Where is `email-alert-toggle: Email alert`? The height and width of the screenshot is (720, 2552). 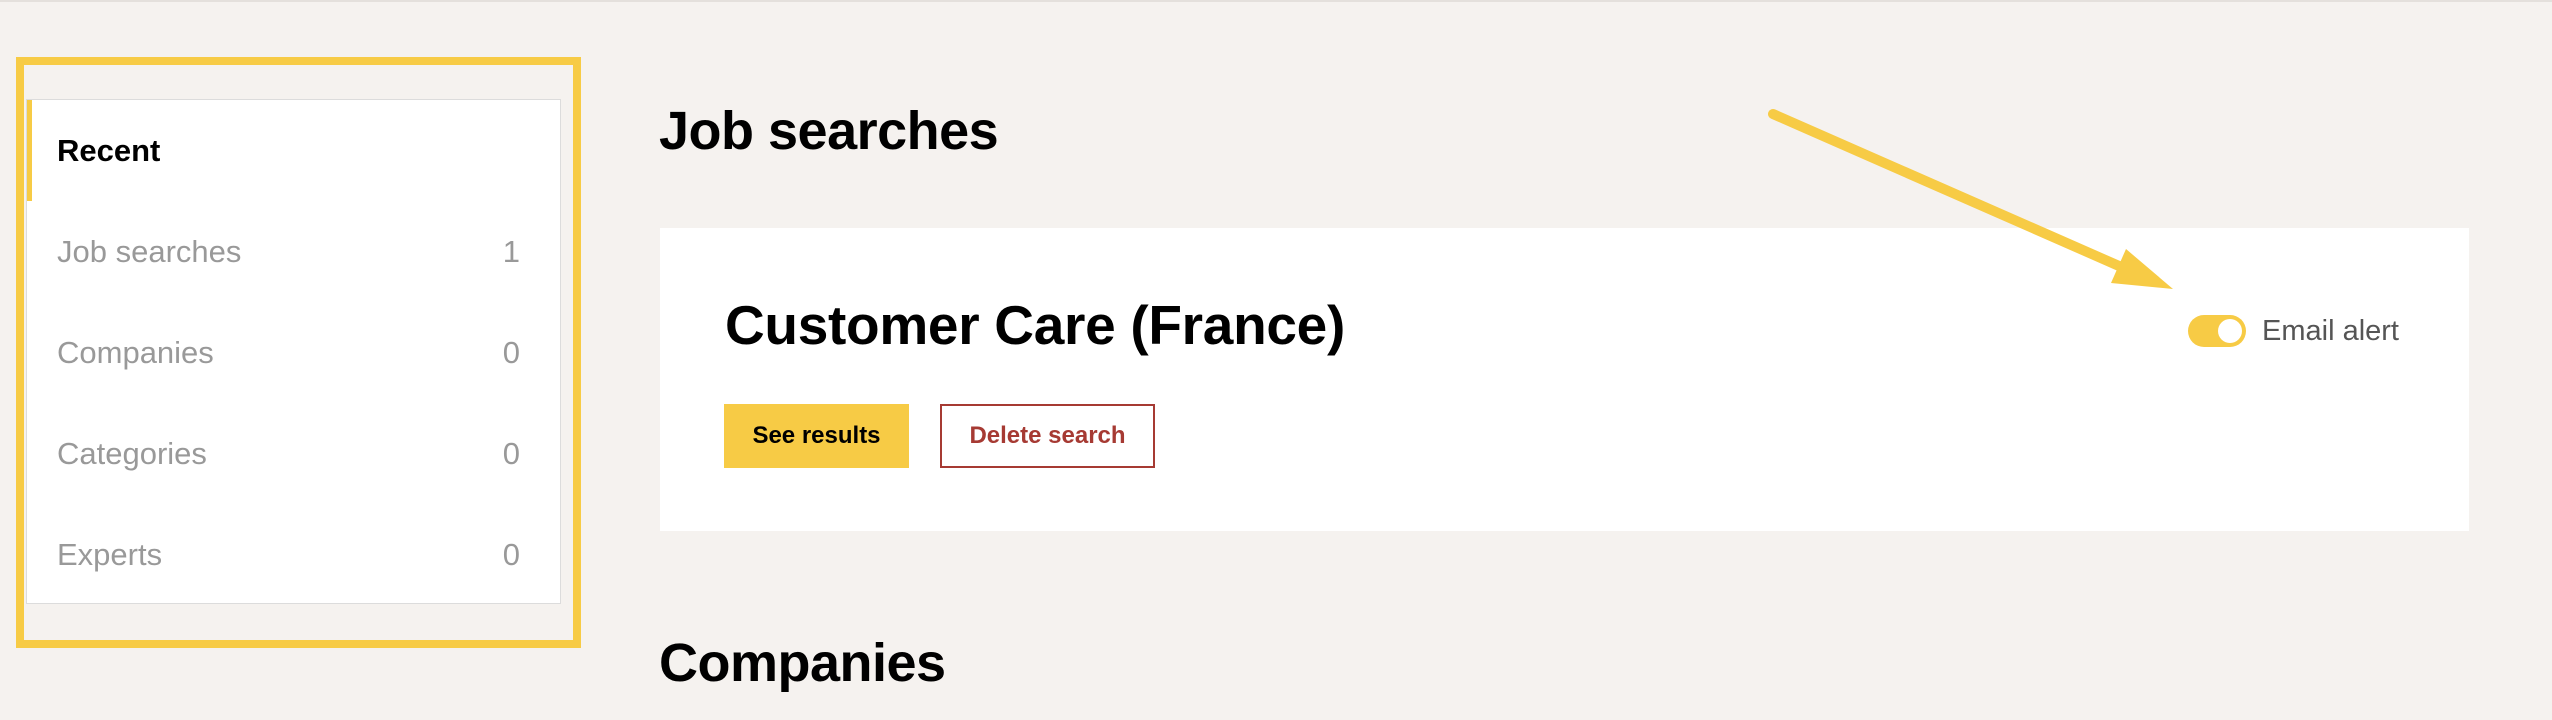
email-alert-toggle: Email alert is located at coordinates (2293, 331).